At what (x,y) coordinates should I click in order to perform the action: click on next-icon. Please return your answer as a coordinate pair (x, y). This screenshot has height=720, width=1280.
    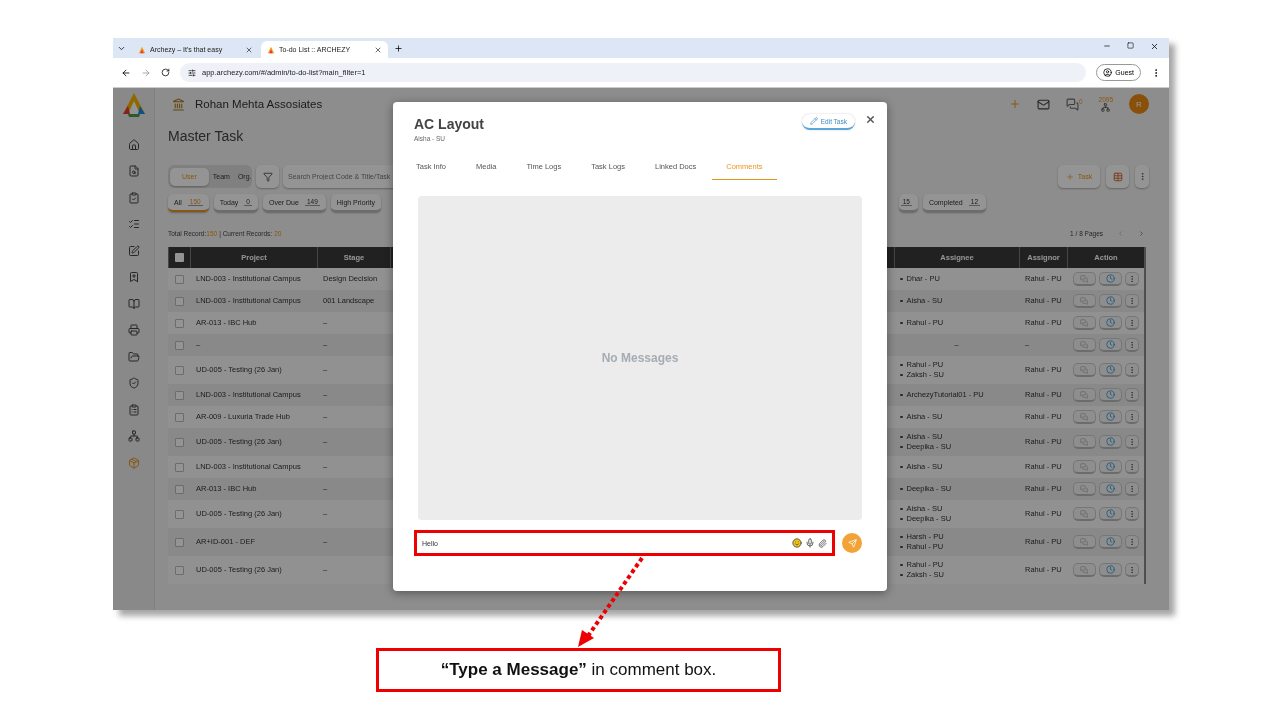
    Looking at the image, I should click on (1141, 233).